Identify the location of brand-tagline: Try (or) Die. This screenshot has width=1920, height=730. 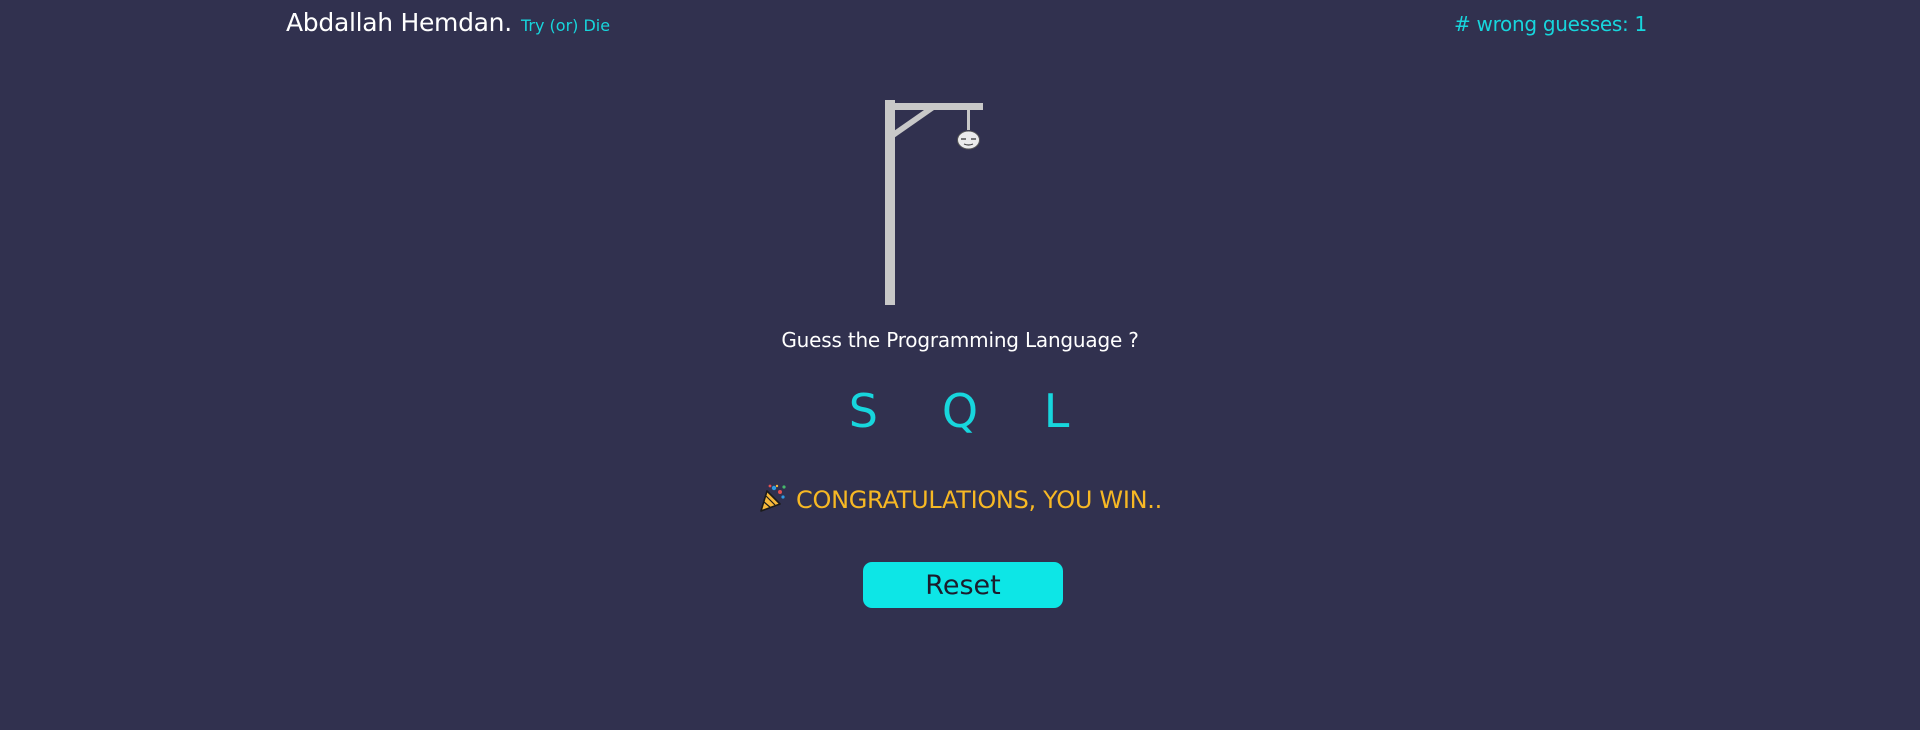
(565, 25).